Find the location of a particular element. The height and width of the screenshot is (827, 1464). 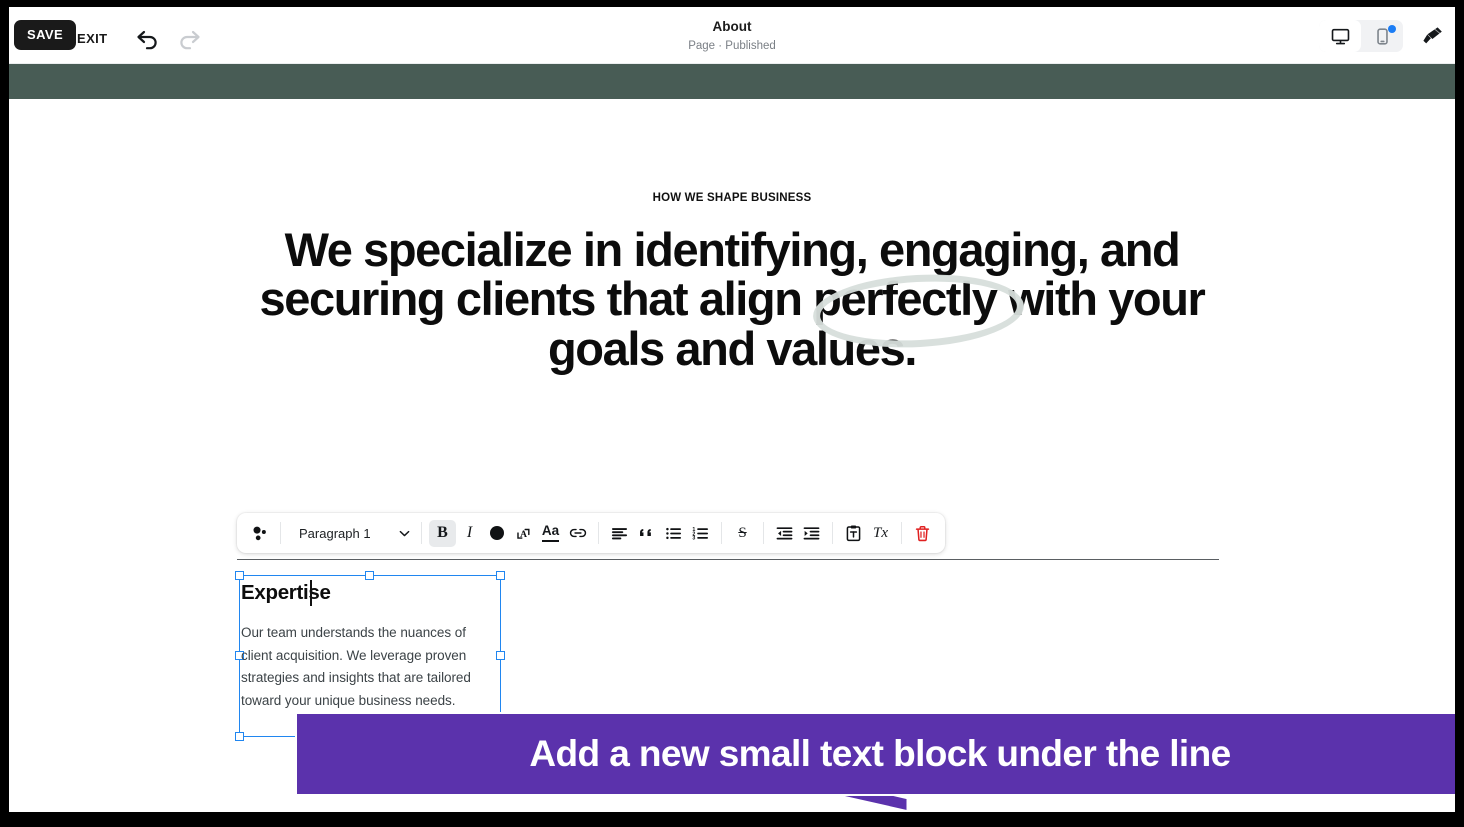

viewport-toggle-group is located at coordinates (1361, 36).